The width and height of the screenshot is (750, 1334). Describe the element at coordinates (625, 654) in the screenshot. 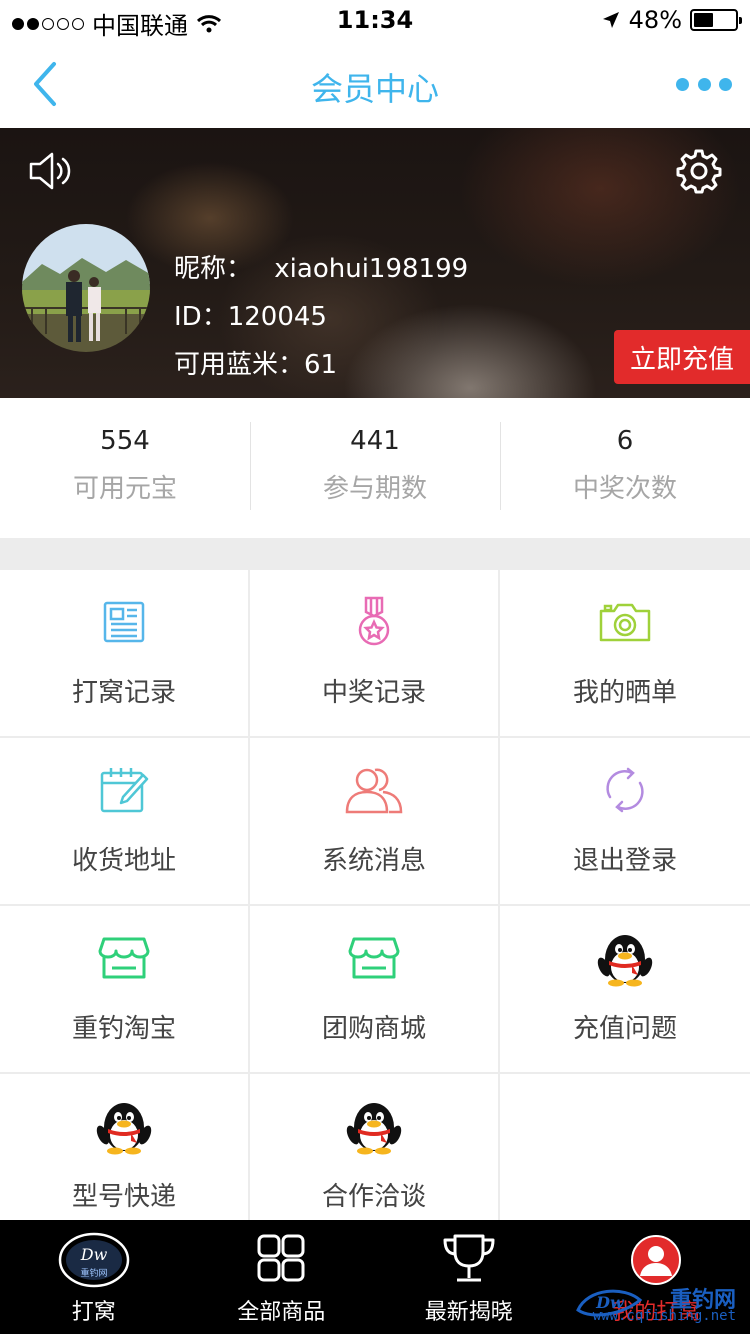

I see `menu-item-my-showcase: 我的晒单` at that location.